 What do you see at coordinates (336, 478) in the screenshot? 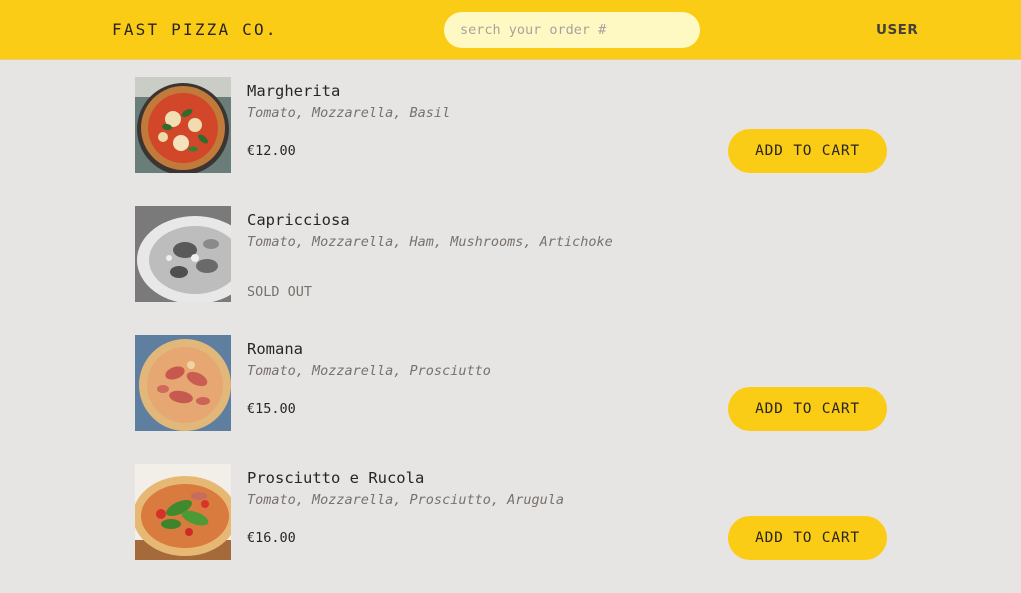
I see `pizza-name: Prosciutto e Rucola` at bounding box center [336, 478].